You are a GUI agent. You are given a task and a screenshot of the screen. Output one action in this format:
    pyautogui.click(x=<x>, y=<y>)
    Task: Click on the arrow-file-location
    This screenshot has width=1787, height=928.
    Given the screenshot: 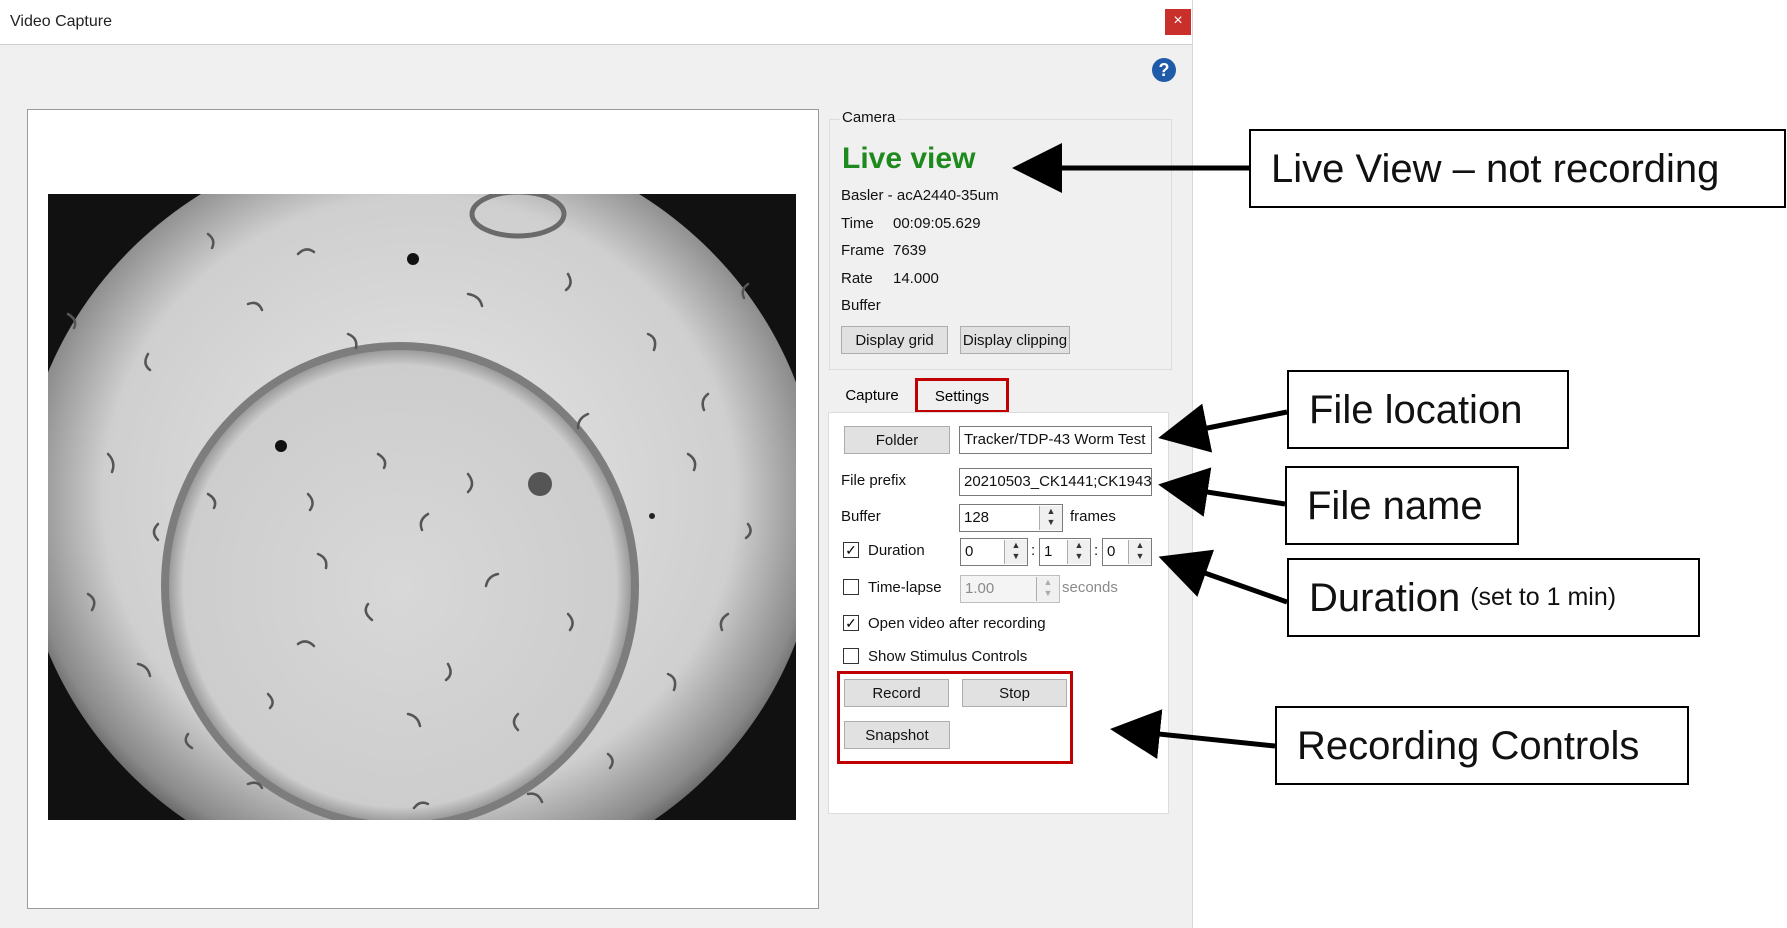 What is the action you would take?
    pyautogui.click(x=1223, y=428)
    